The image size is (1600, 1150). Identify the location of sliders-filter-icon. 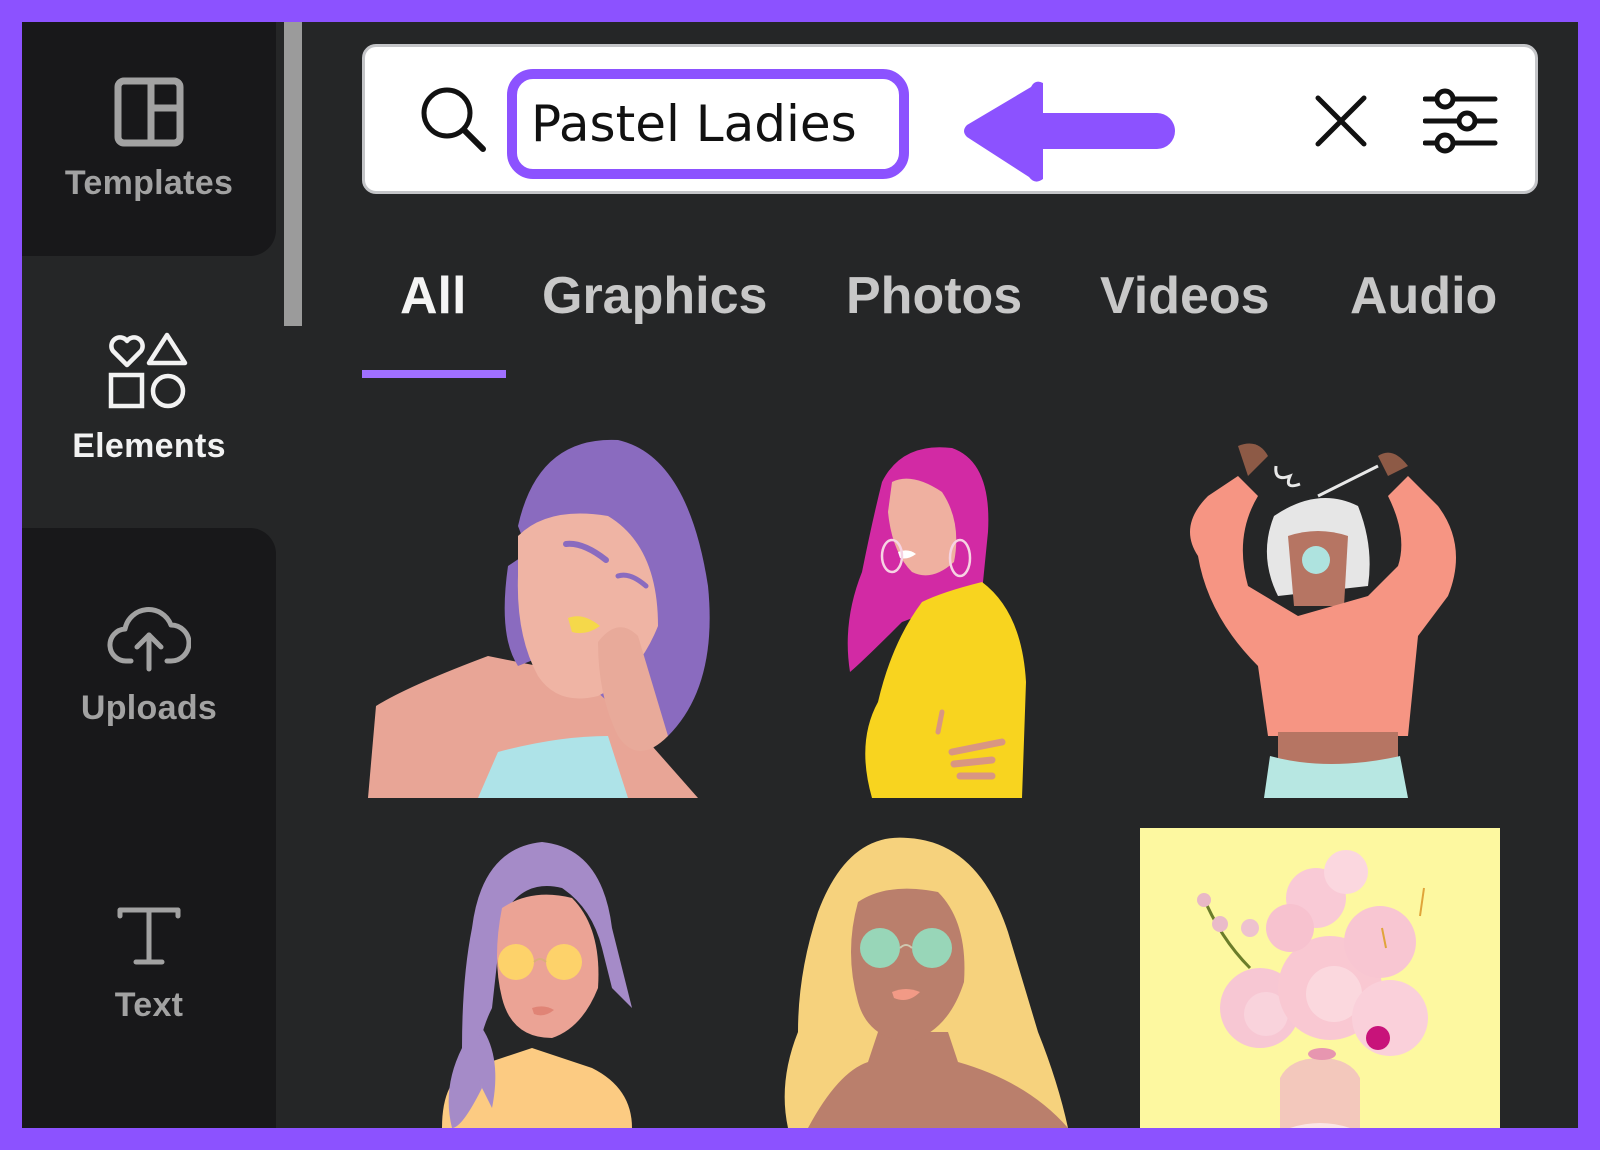
(1460, 124).